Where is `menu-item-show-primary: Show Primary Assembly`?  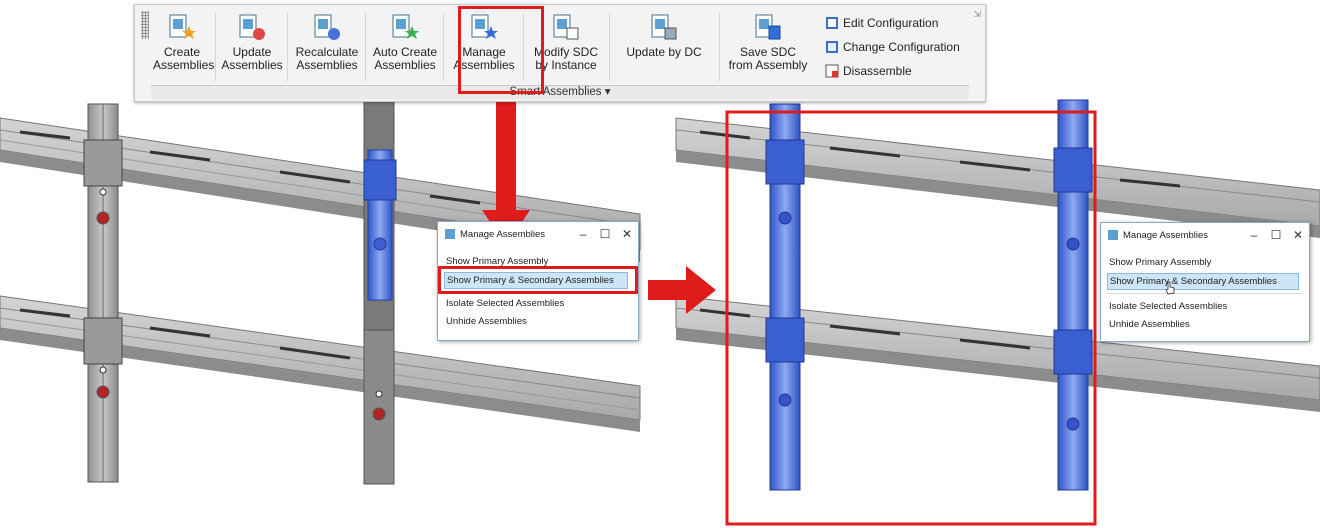
menu-item-show-primary: Show Primary Assembly is located at coordinates (1160, 262).